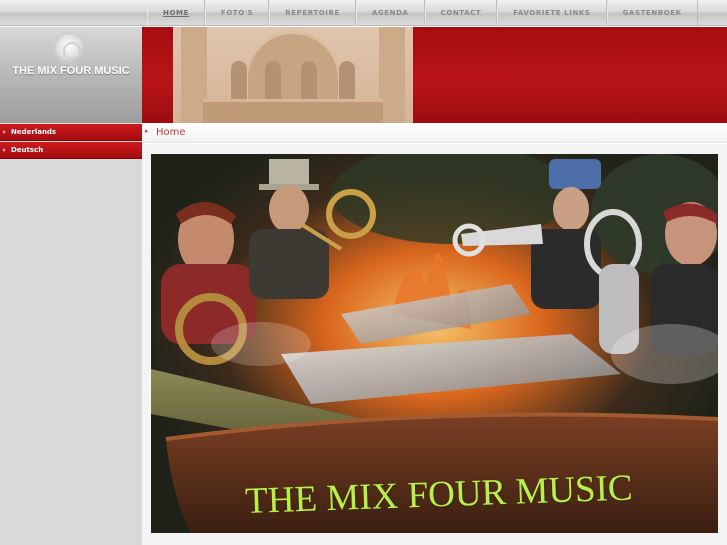 The width and height of the screenshot is (727, 545). What do you see at coordinates (293, 75) in the screenshot?
I see `header-photo` at bounding box center [293, 75].